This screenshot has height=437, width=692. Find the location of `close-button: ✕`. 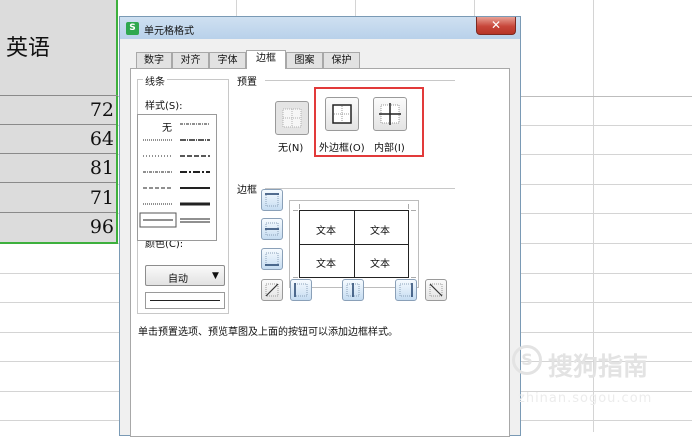

close-button: ✕ is located at coordinates (496, 26).